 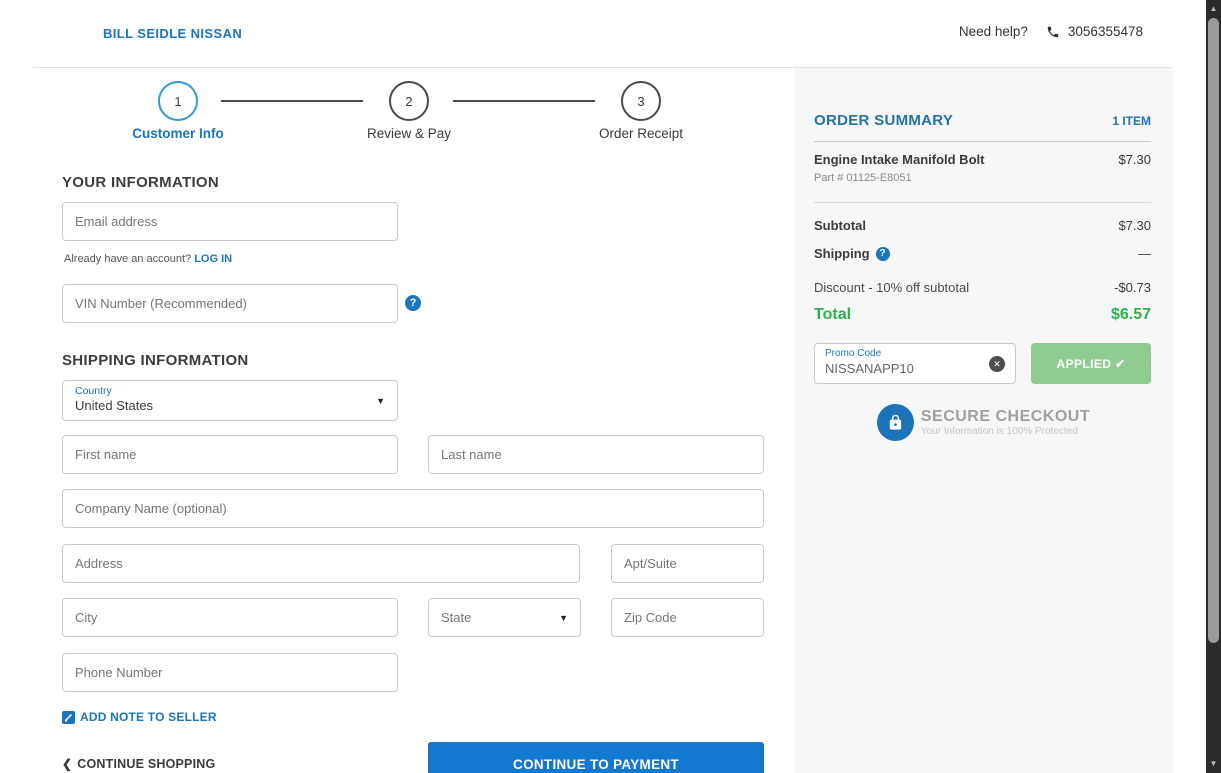 I want to click on order-summary-title: ORDER SUMMARY, so click(x=884, y=120).